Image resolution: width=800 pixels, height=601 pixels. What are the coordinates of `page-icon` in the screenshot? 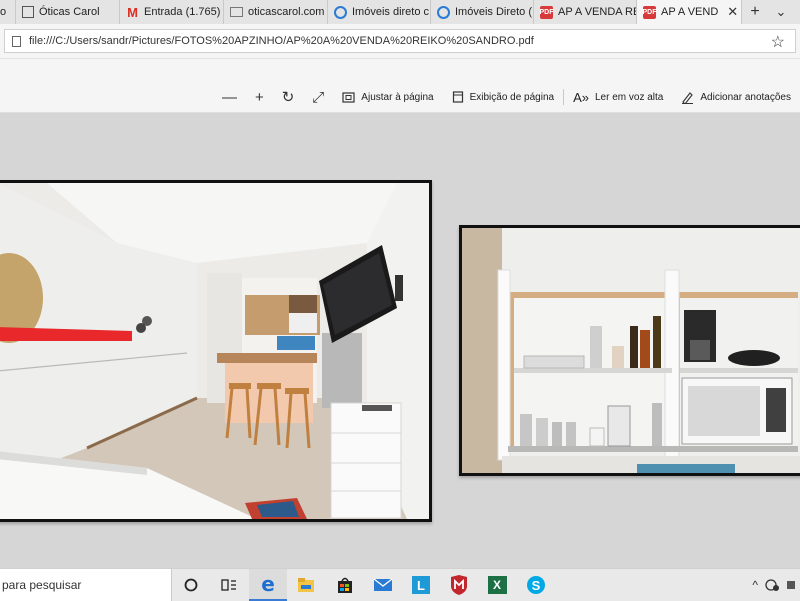 It's located at (28, 12).